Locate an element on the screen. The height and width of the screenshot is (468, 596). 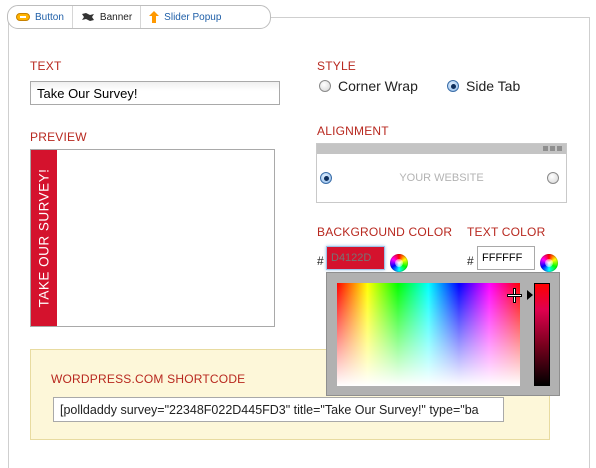
crosshair-cursor-icon is located at coordinates (514, 295).